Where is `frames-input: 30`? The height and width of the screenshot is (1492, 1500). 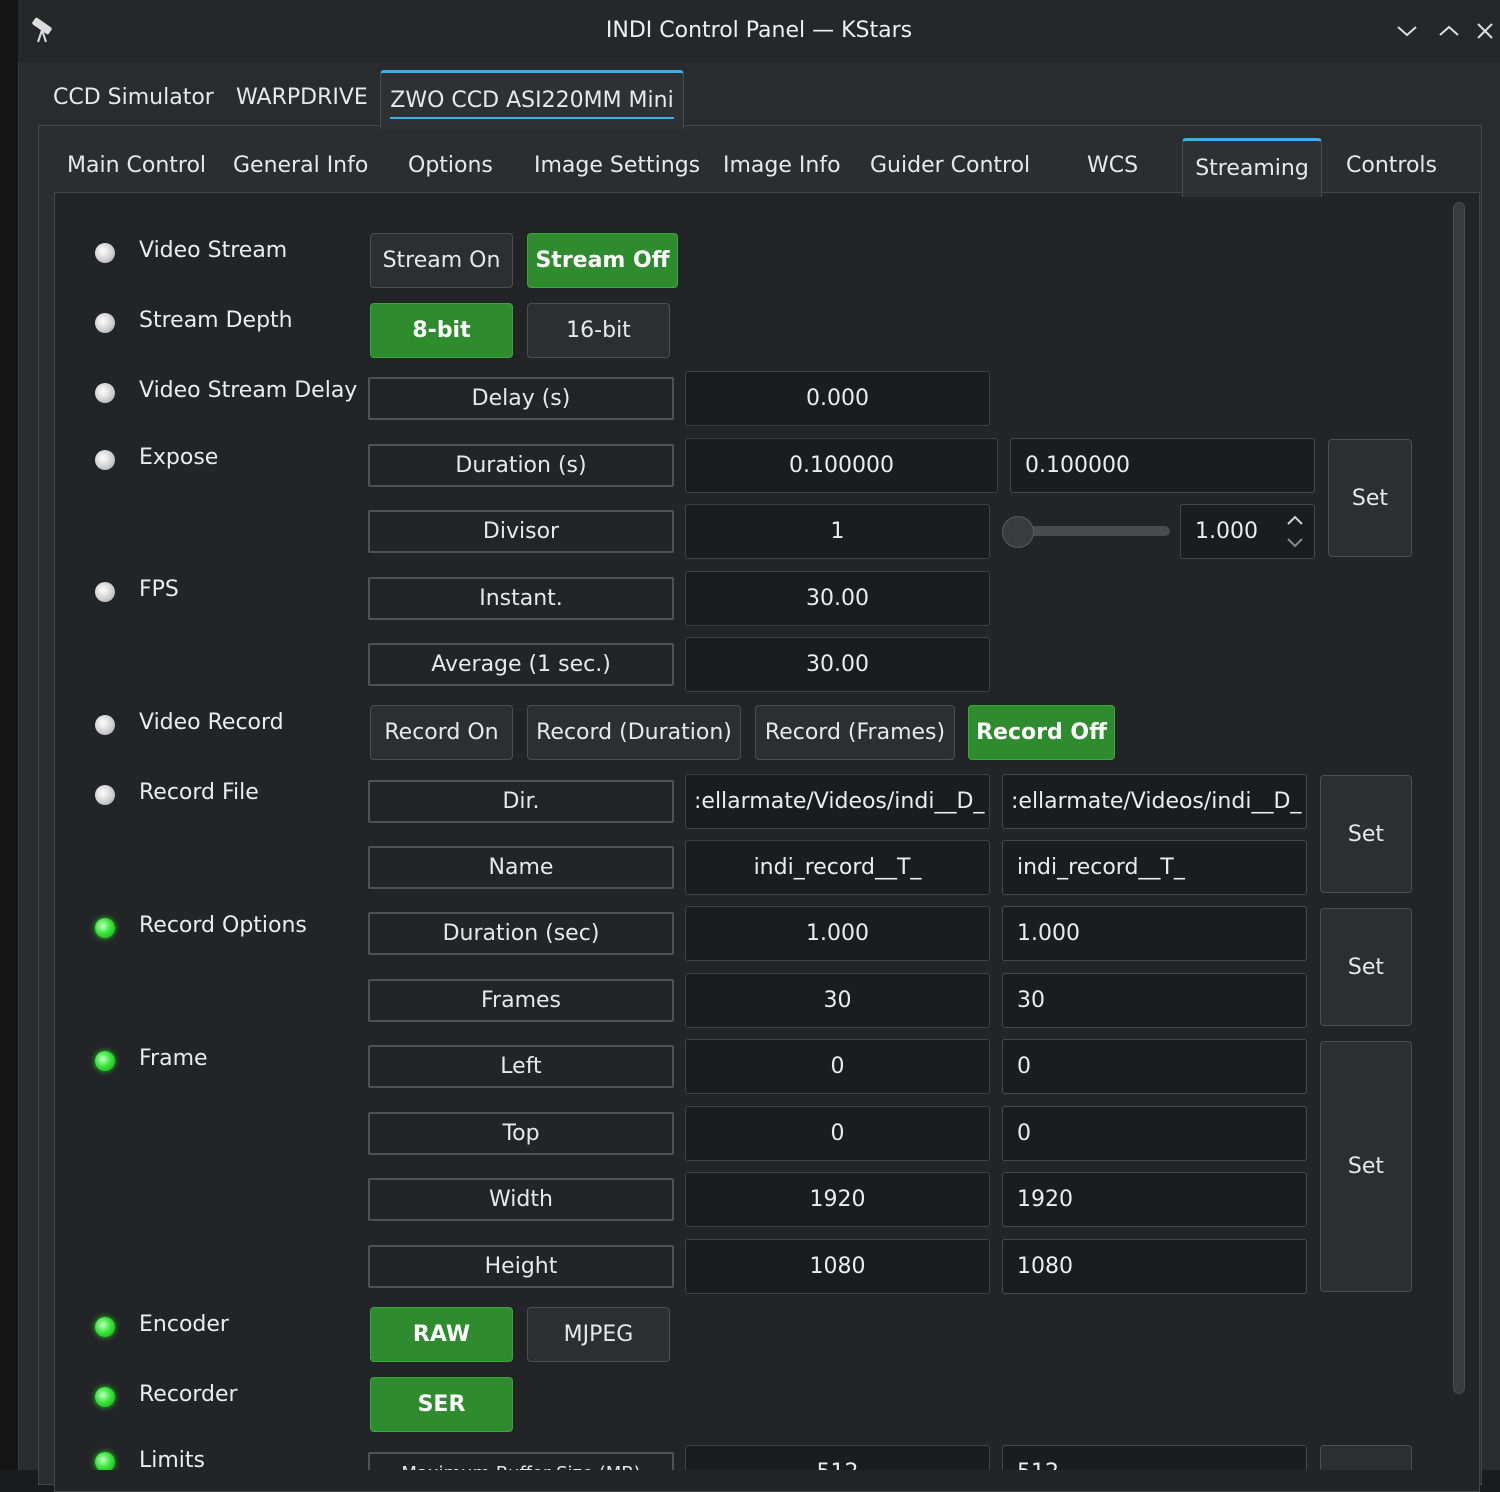 frames-input: 30 is located at coordinates (1154, 1000).